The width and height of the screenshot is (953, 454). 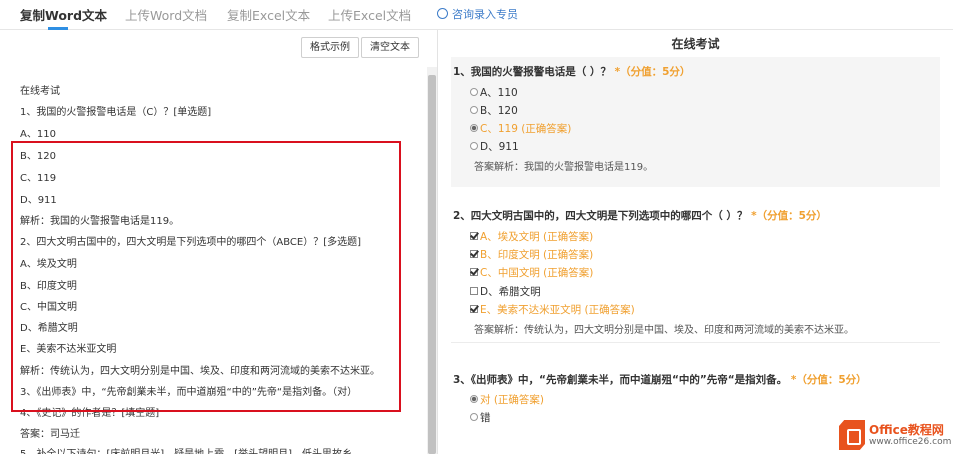 I want to click on editor-line: 解析：传统认为，四大文明分别是中国、埃及、印度和两河流域的美索不达米亚。, so click(x=200, y=371).